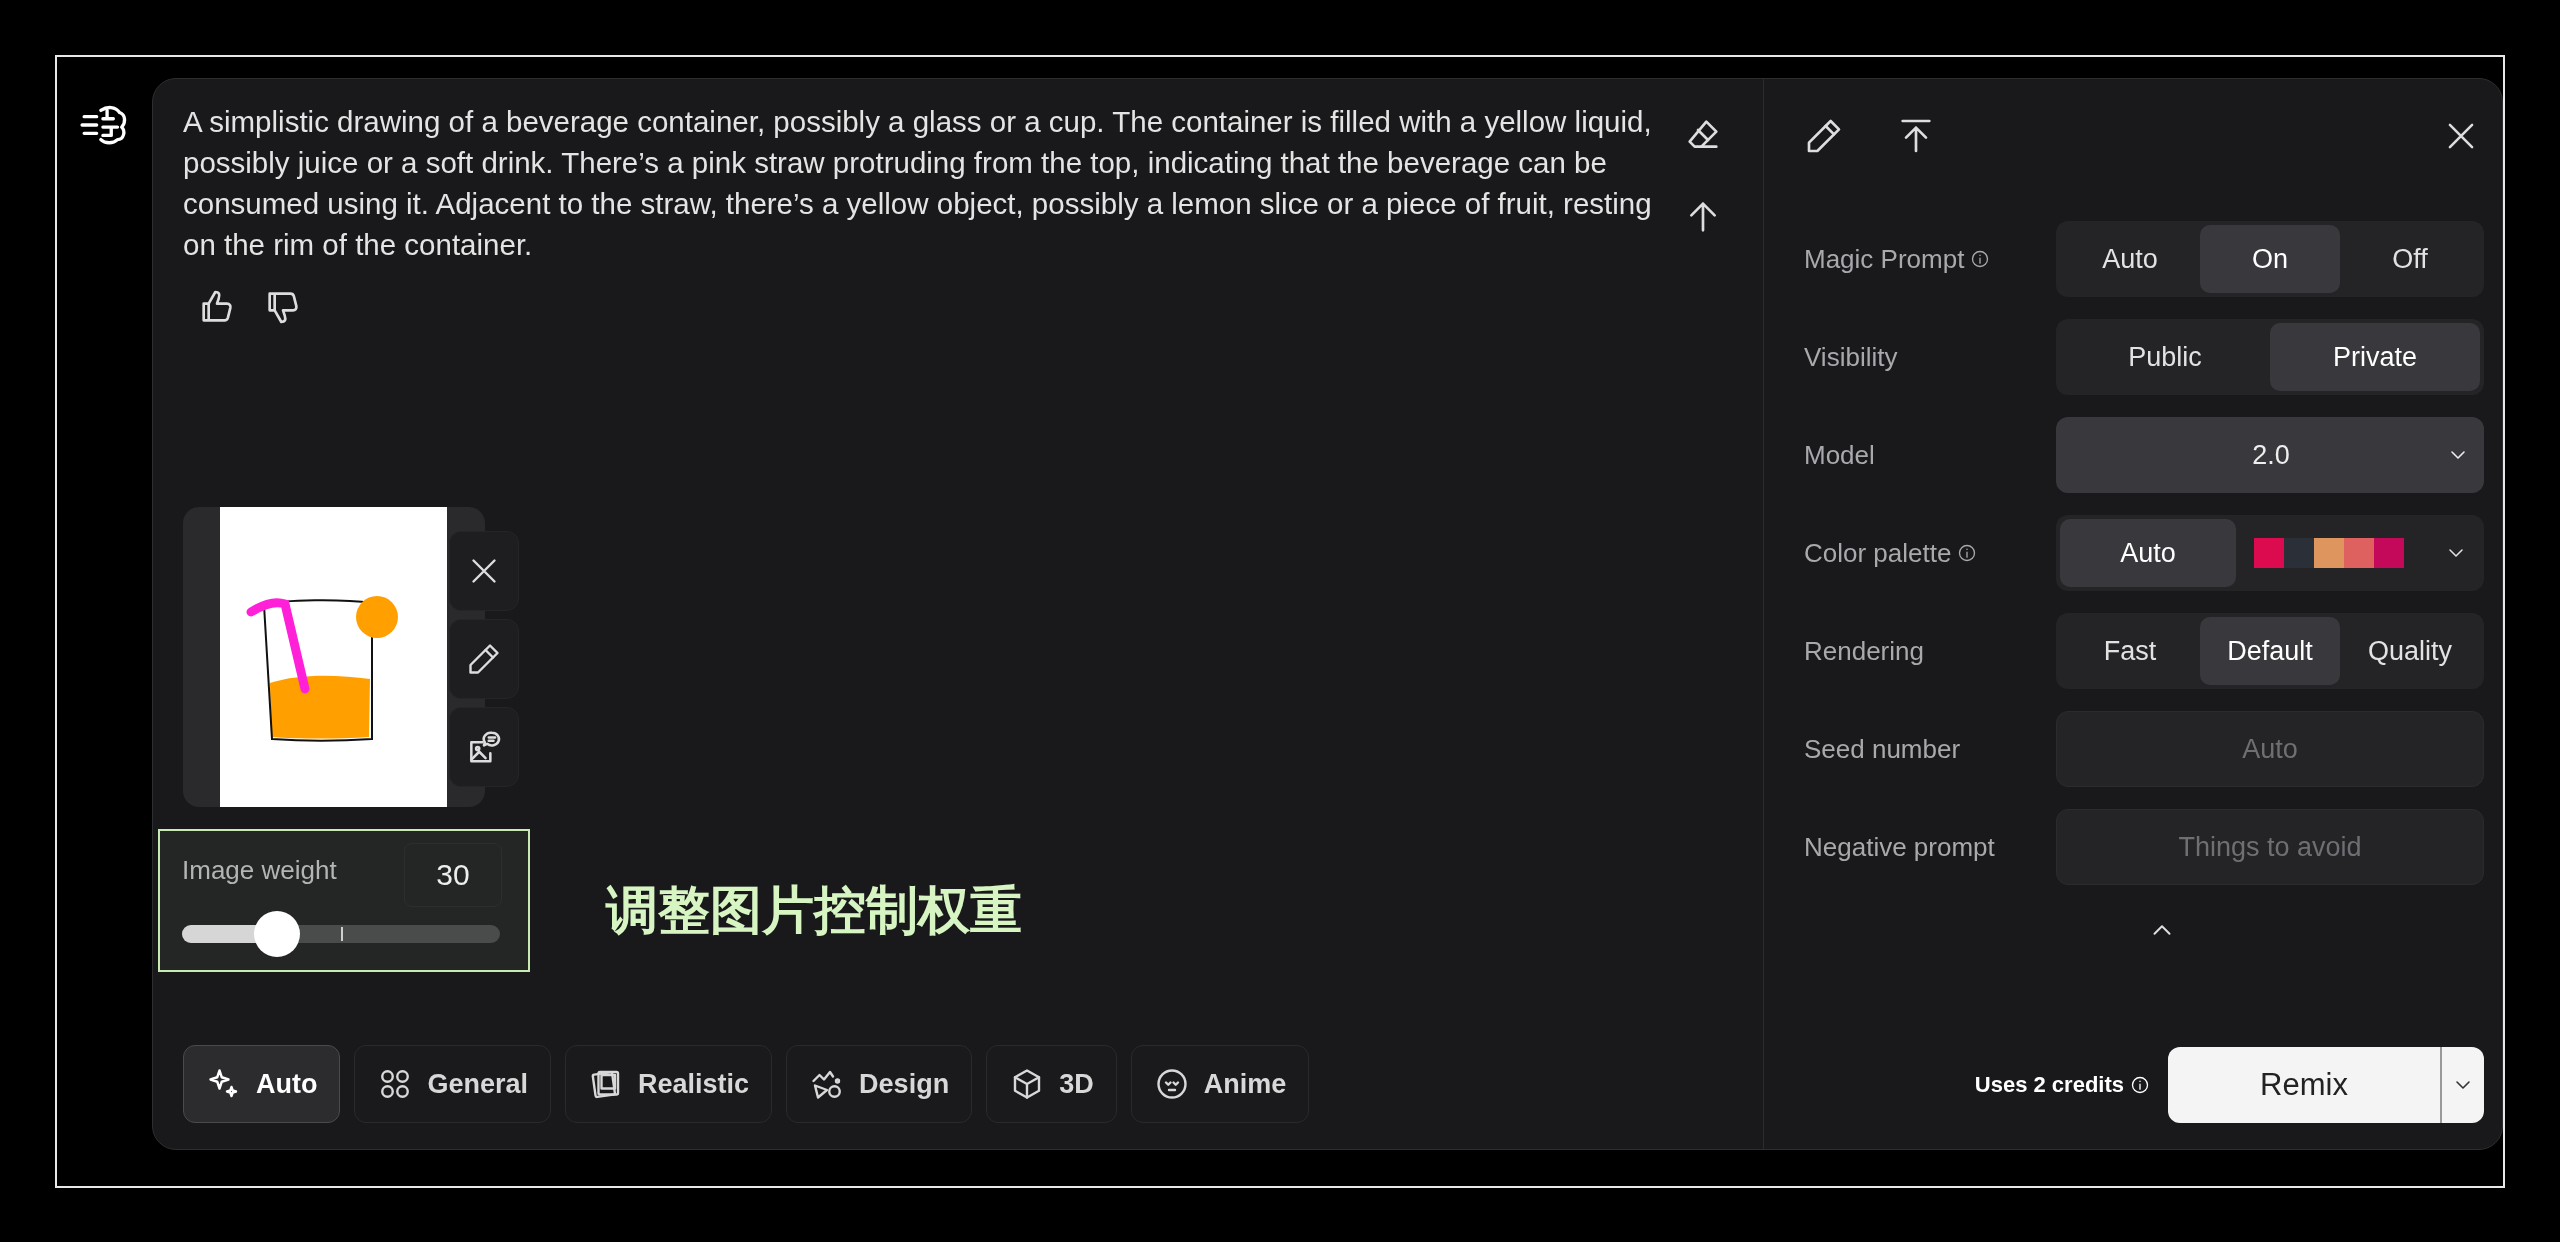 This screenshot has height=1242, width=2560. Describe the element at coordinates (484, 571) in the screenshot. I see `close-button` at that location.